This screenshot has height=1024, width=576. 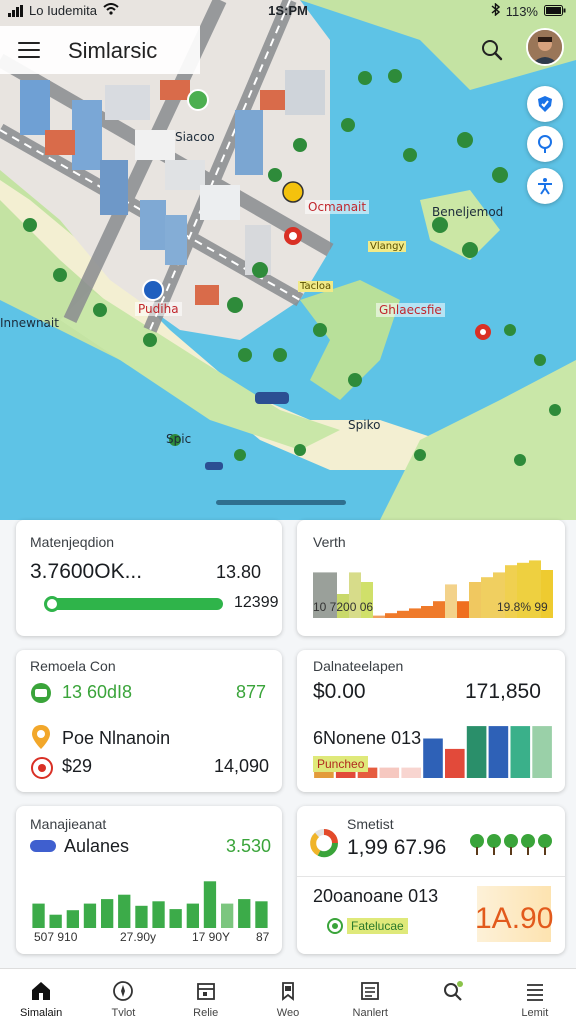 What do you see at coordinates (149, 578) in the screenshot?
I see `card-maintenance: Matenjeqdion 3.7600OK... 13.80 12399` at bounding box center [149, 578].